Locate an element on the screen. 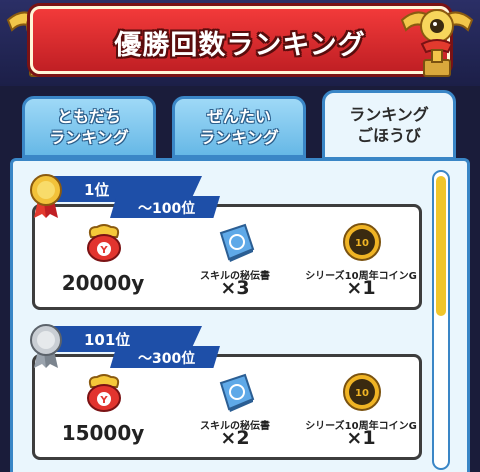 Image resolution: width=480 pixels, height=472 pixels. tab-label: ランキング ごほうび is located at coordinates (389, 125).